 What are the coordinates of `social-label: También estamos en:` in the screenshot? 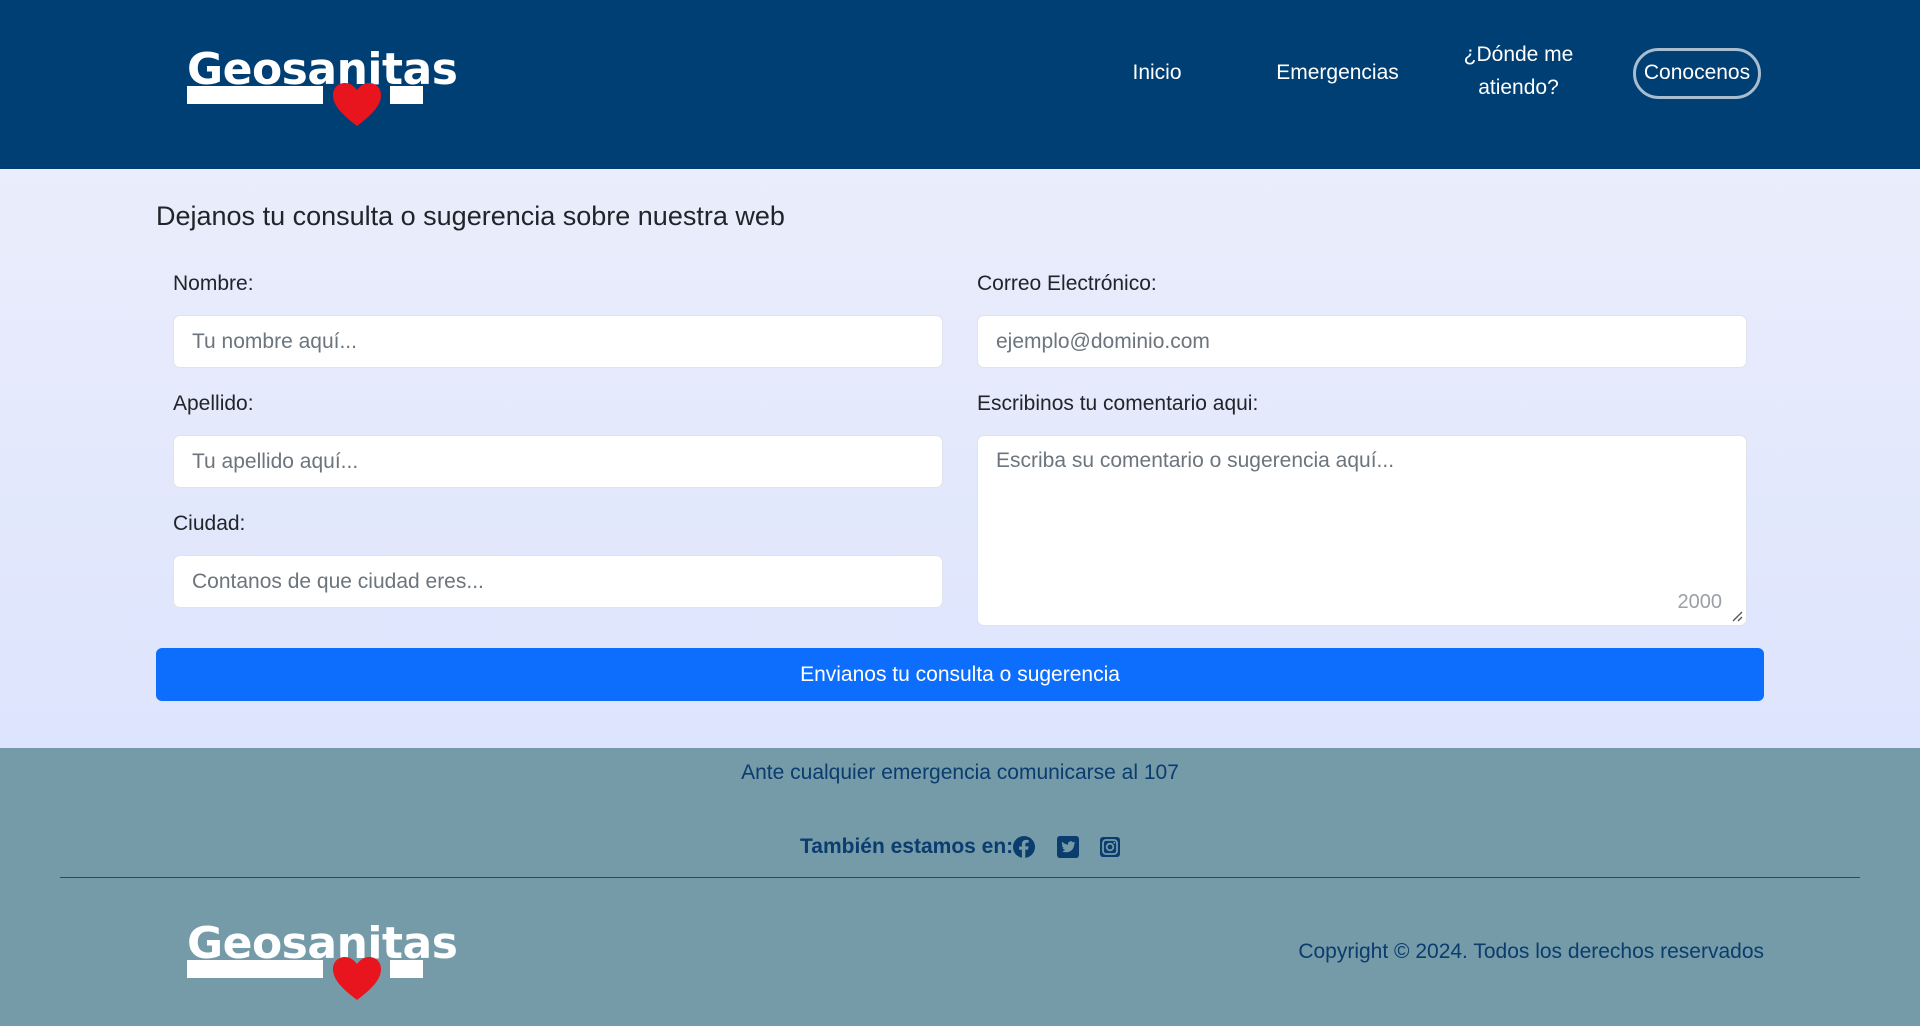 It's located at (907, 846).